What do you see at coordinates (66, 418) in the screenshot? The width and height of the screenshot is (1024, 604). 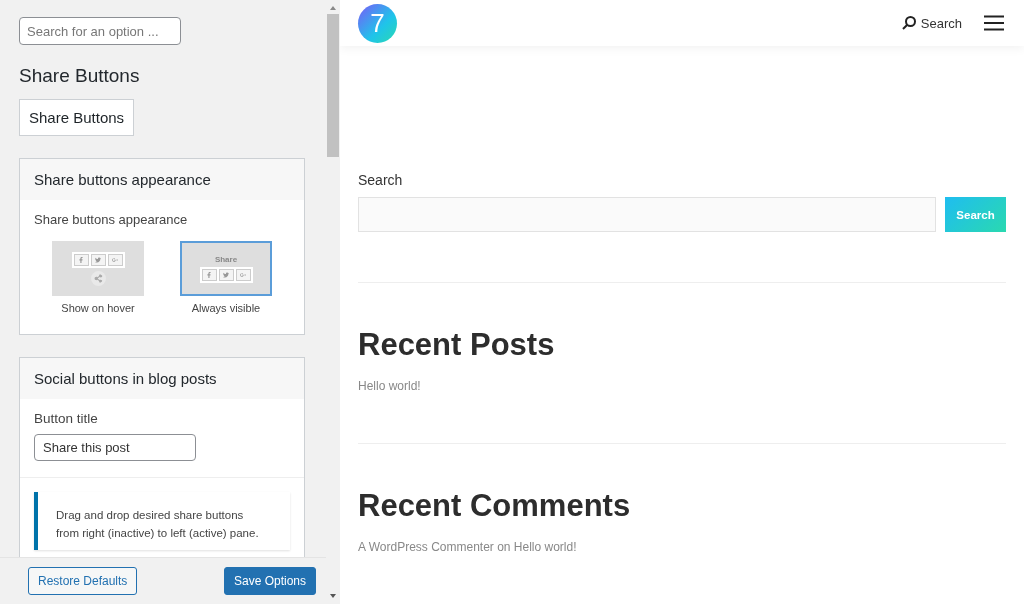 I see `field-label: Button title` at bounding box center [66, 418].